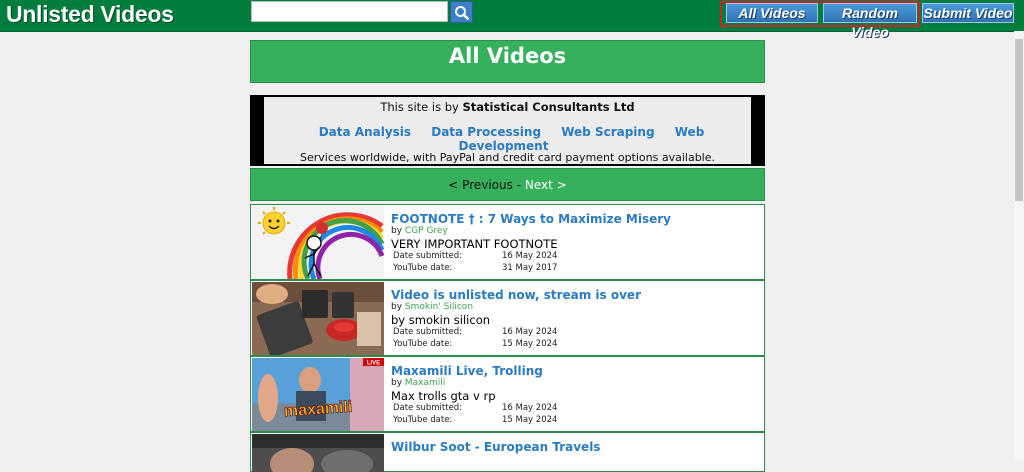 The width and height of the screenshot is (1024, 472). What do you see at coordinates (443, 396) in the screenshot?
I see `video-description: Max trolls gta v rp` at bounding box center [443, 396].